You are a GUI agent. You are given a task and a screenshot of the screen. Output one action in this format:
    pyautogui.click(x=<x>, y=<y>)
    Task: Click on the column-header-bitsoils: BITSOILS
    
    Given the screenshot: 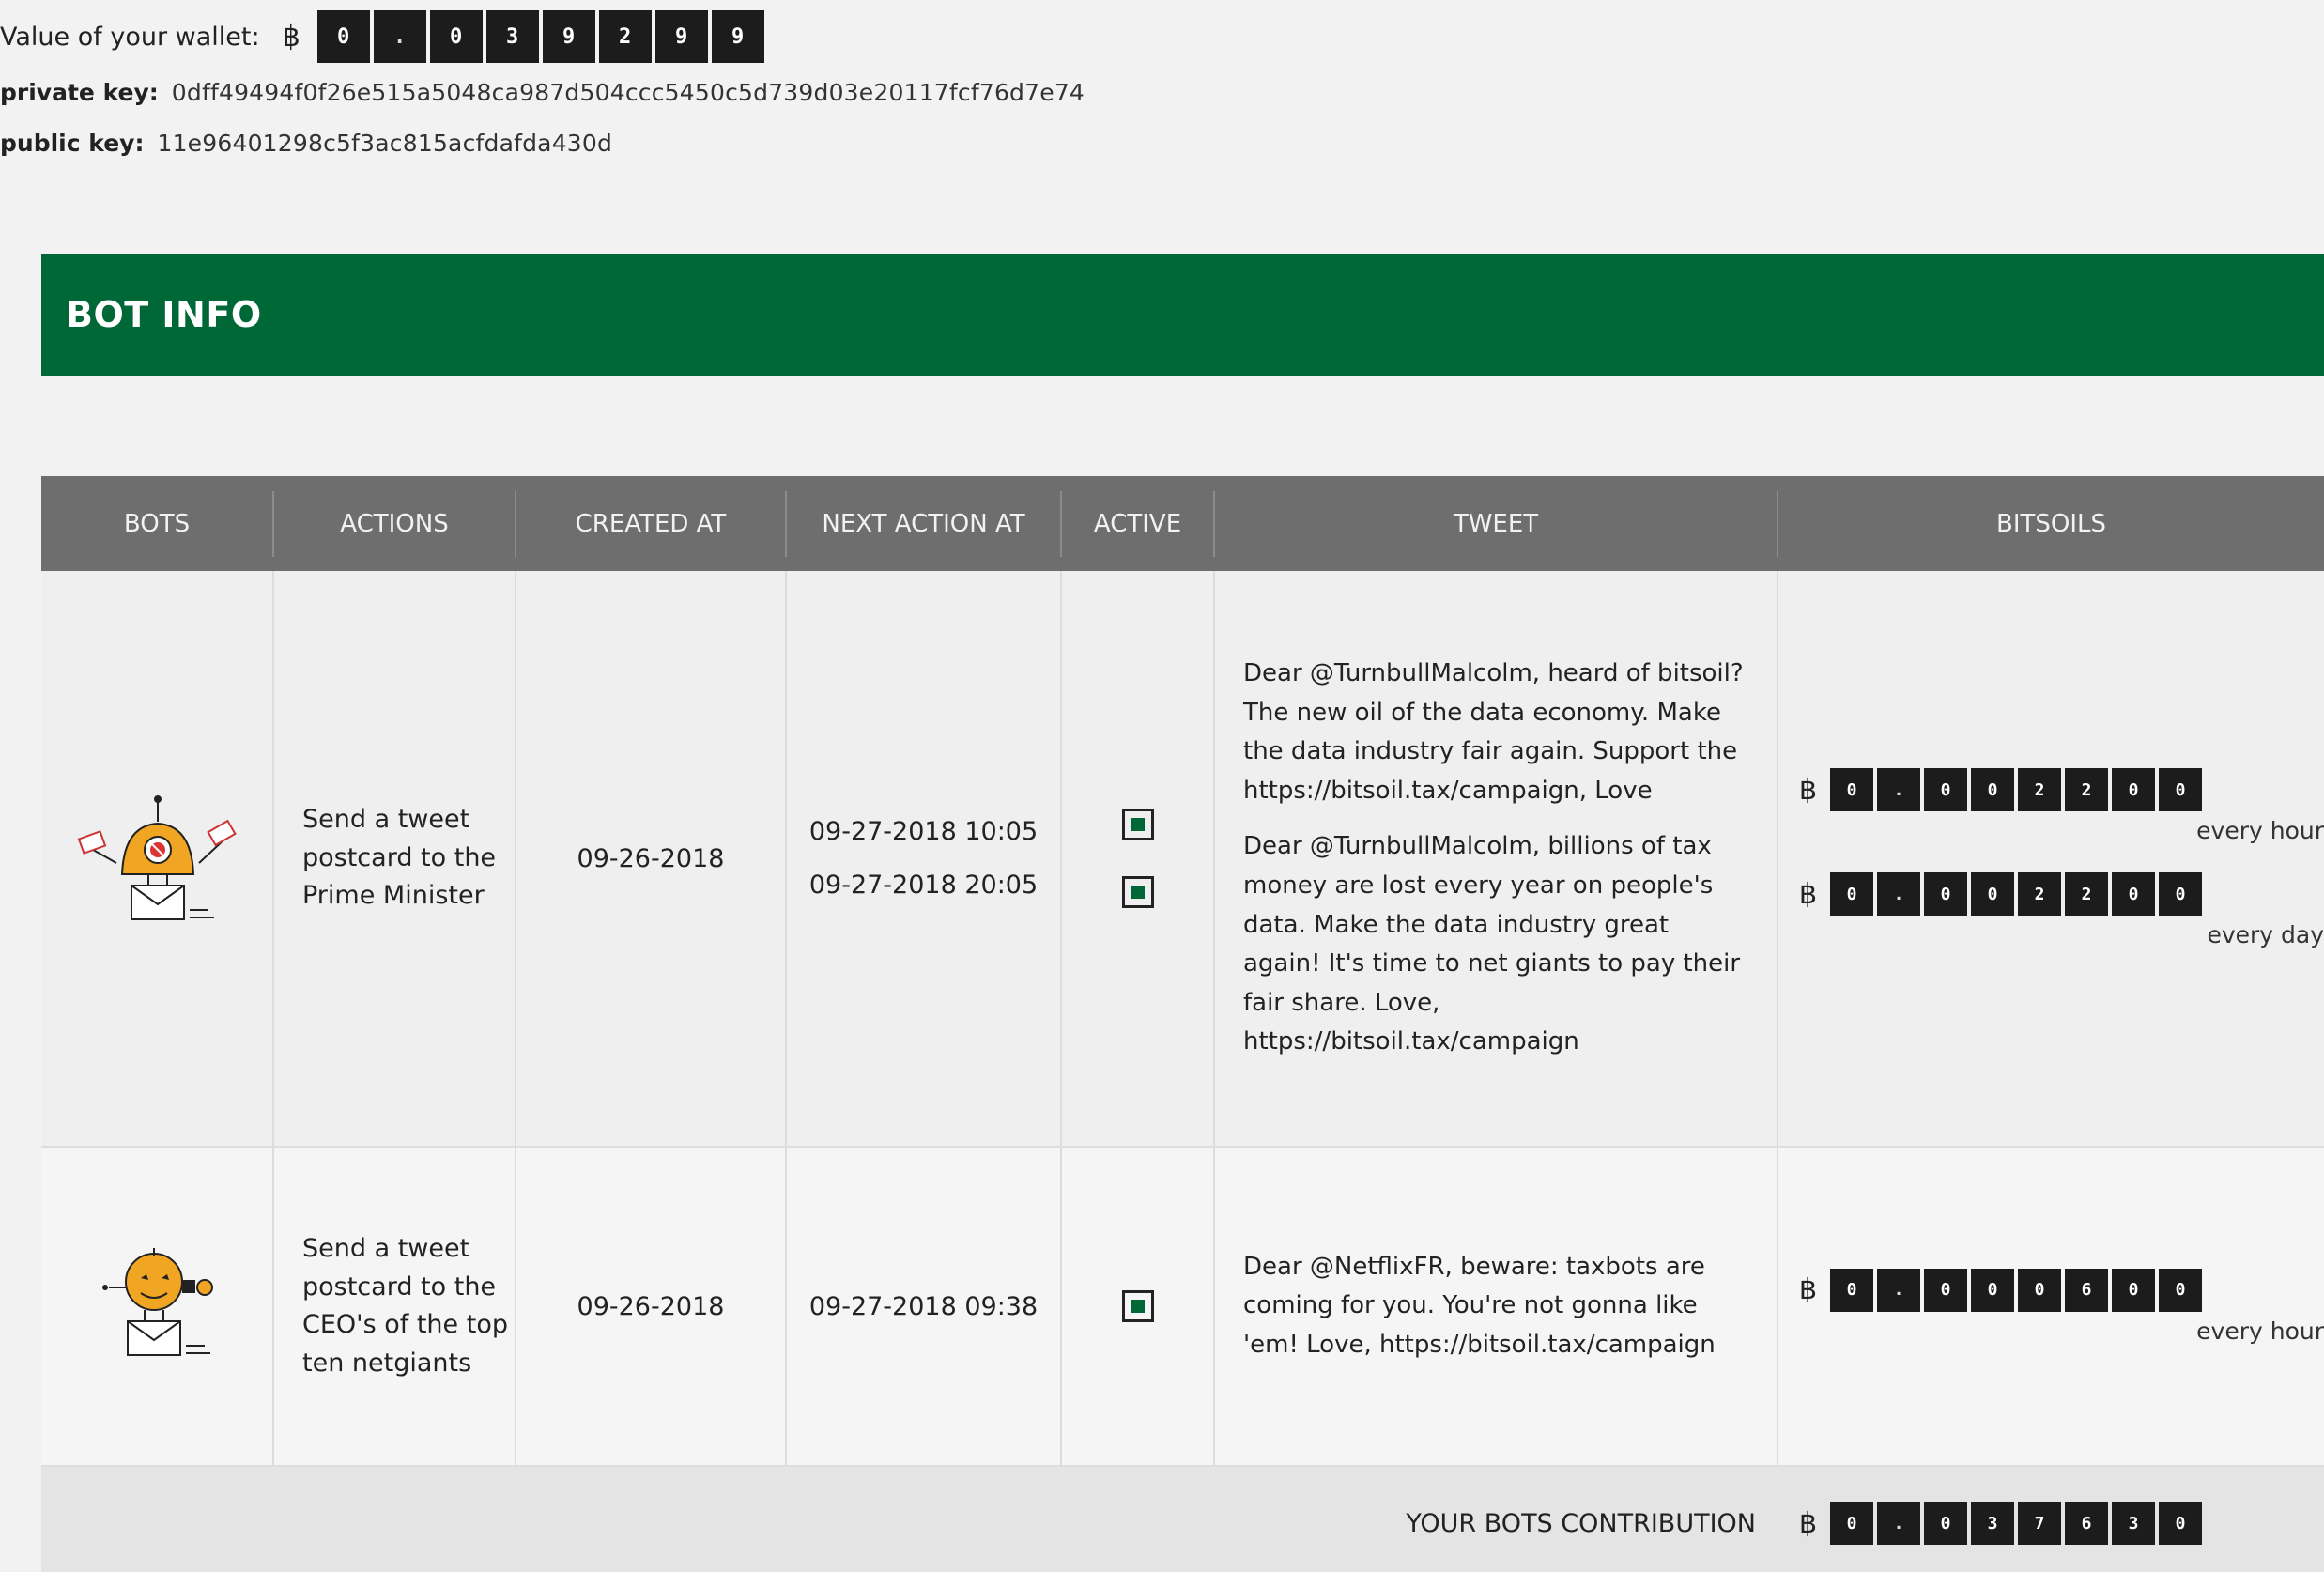 What is the action you would take?
    pyautogui.click(x=2050, y=523)
    